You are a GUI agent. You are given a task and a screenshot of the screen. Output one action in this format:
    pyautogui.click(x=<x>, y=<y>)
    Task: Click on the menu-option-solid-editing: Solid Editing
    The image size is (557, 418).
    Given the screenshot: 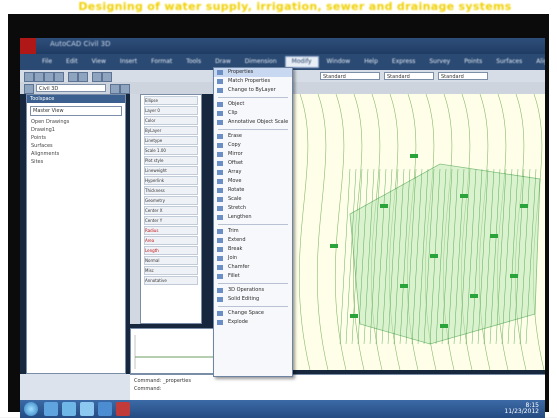 What is the action you would take?
    pyautogui.click(x=253, y=299)
    